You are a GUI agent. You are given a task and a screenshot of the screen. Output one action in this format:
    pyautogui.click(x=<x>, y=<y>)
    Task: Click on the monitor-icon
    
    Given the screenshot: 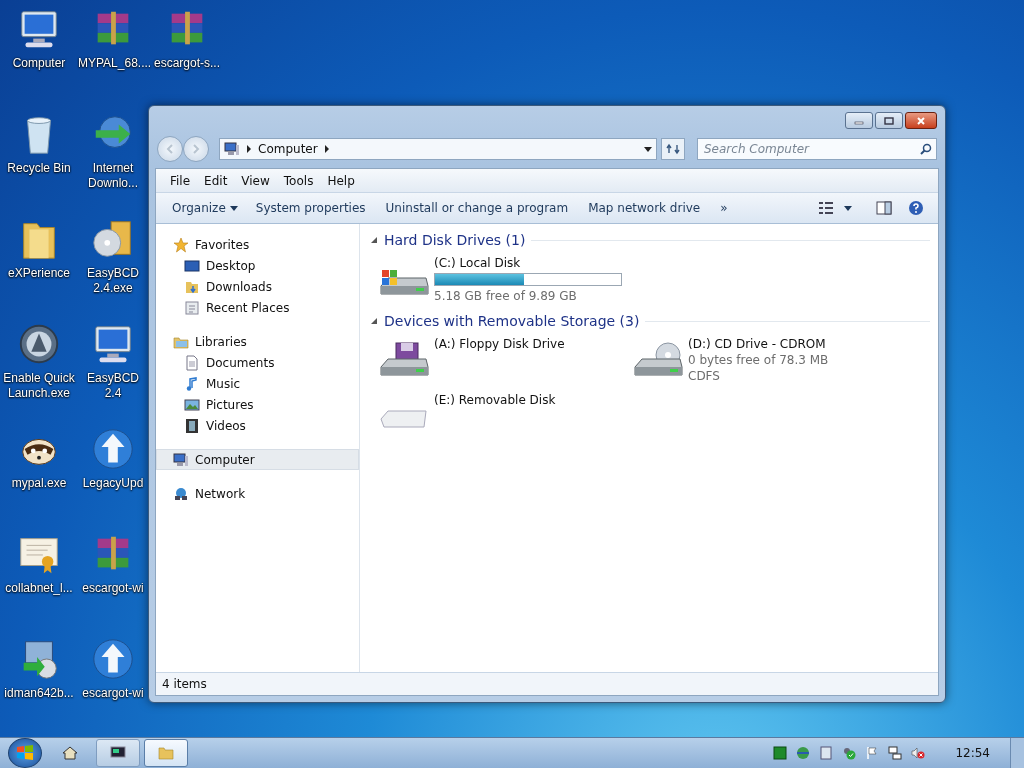 What is the action you would take?
    pyautogui.click(x=118, y=753)
    